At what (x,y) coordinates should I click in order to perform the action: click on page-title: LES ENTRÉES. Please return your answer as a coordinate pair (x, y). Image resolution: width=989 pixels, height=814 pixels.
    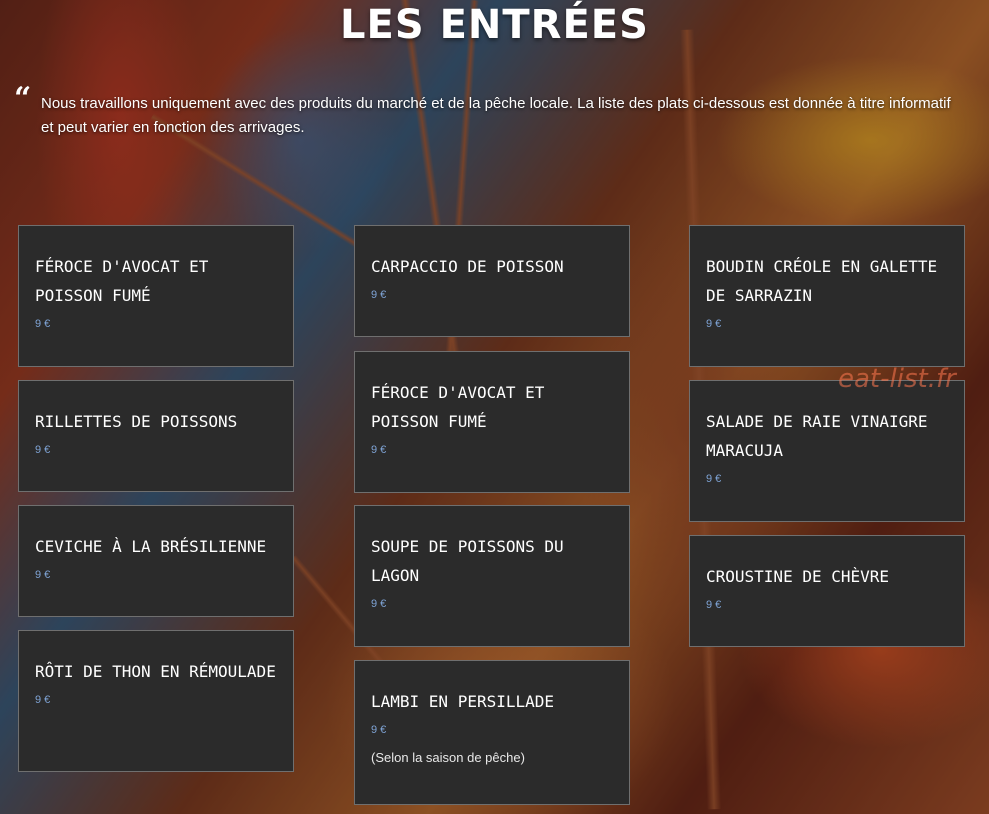
    Looking at the image, I should click on (494, 25).